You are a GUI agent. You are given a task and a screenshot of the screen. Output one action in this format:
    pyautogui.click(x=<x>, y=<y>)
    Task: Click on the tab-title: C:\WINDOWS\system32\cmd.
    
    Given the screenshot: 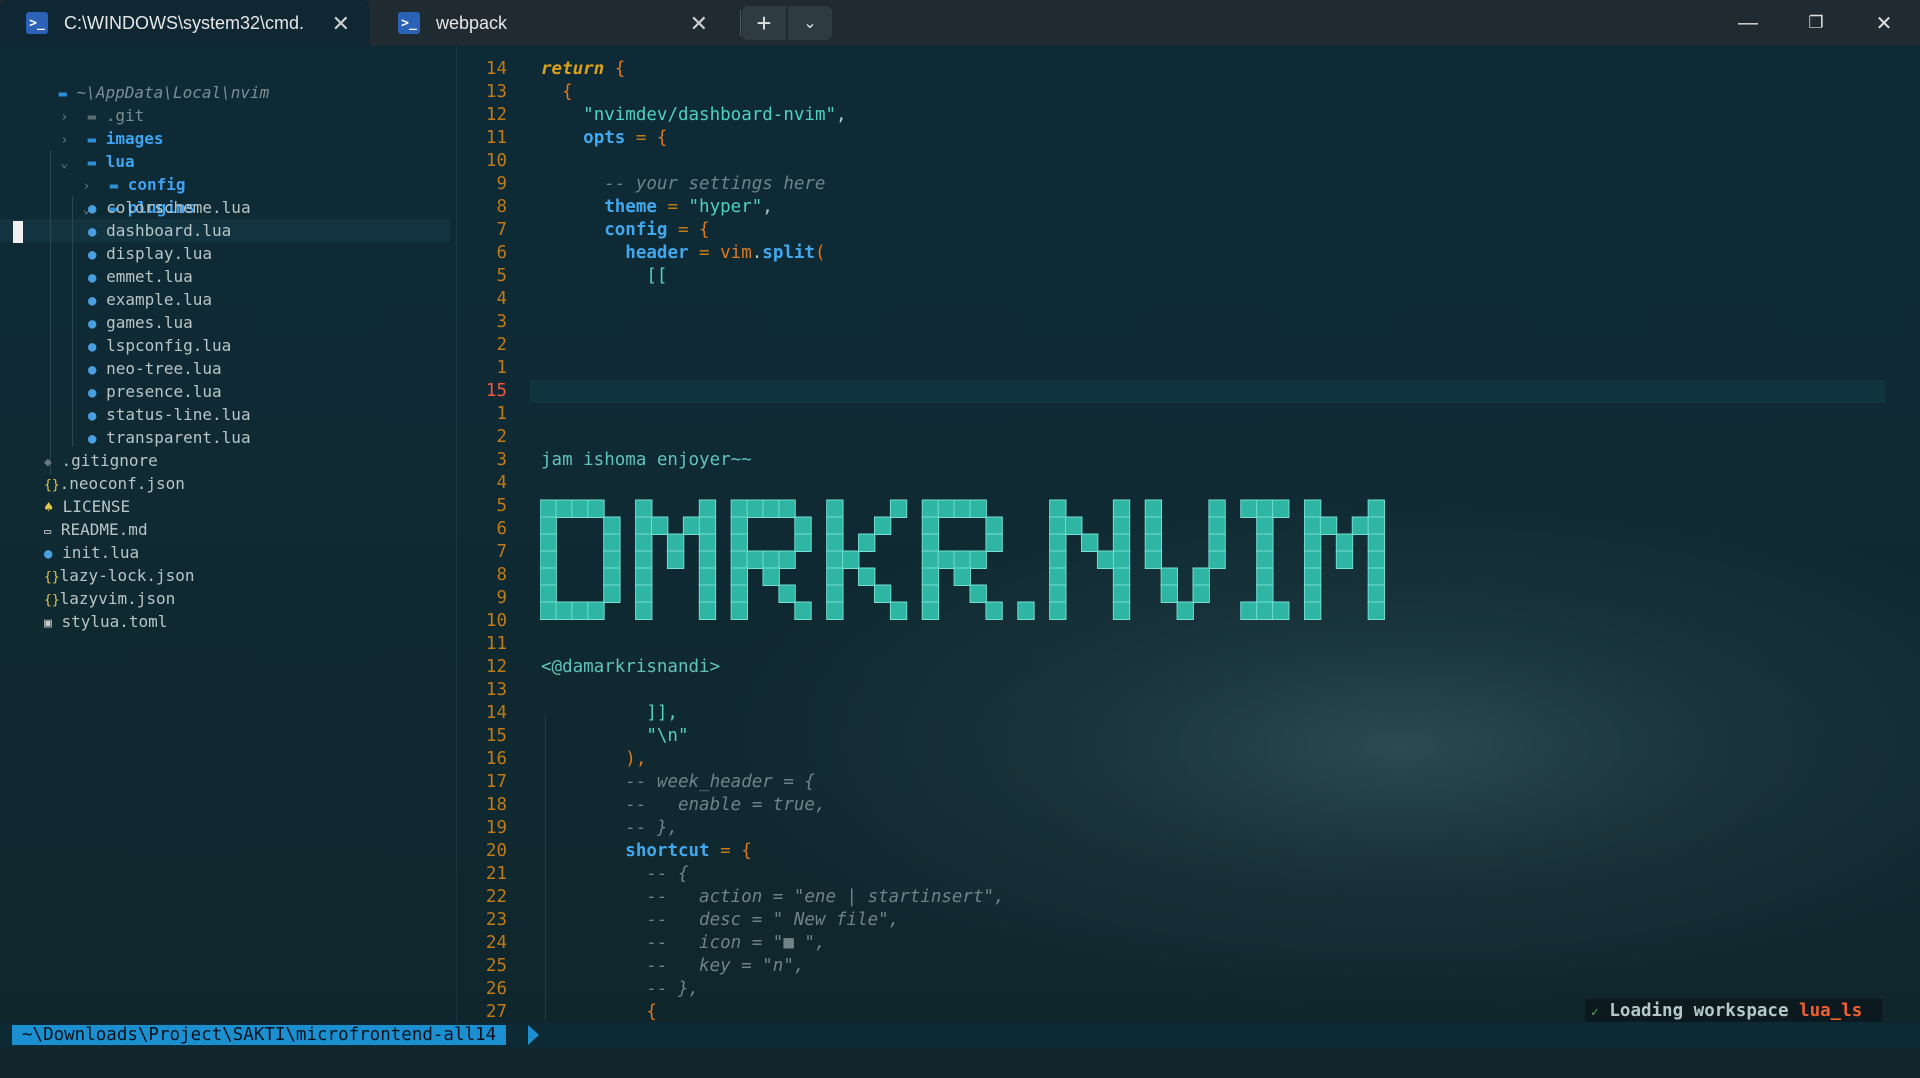 What is the action you would take?
    pyautogui.click(x=184, y=22)
    